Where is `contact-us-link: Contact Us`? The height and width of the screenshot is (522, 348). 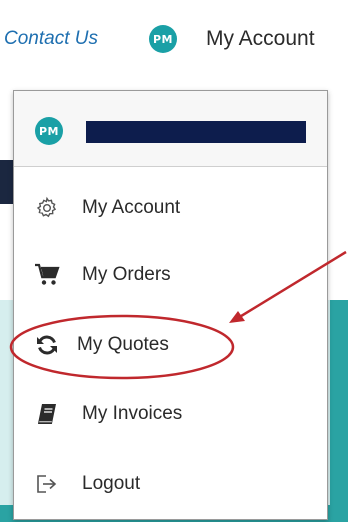
contact-us-link: Contact Us is located at coordinates (51, 39).